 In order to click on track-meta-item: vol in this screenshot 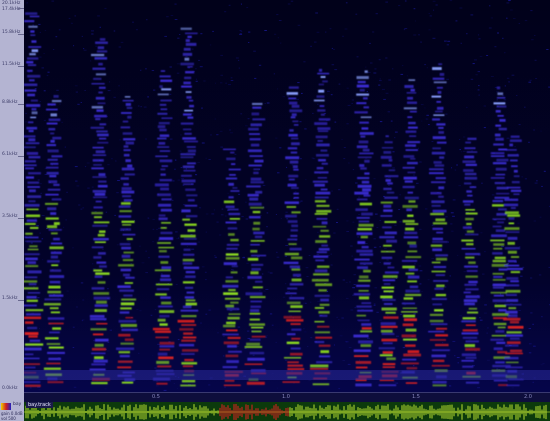, I will do `click(4, 418)`.